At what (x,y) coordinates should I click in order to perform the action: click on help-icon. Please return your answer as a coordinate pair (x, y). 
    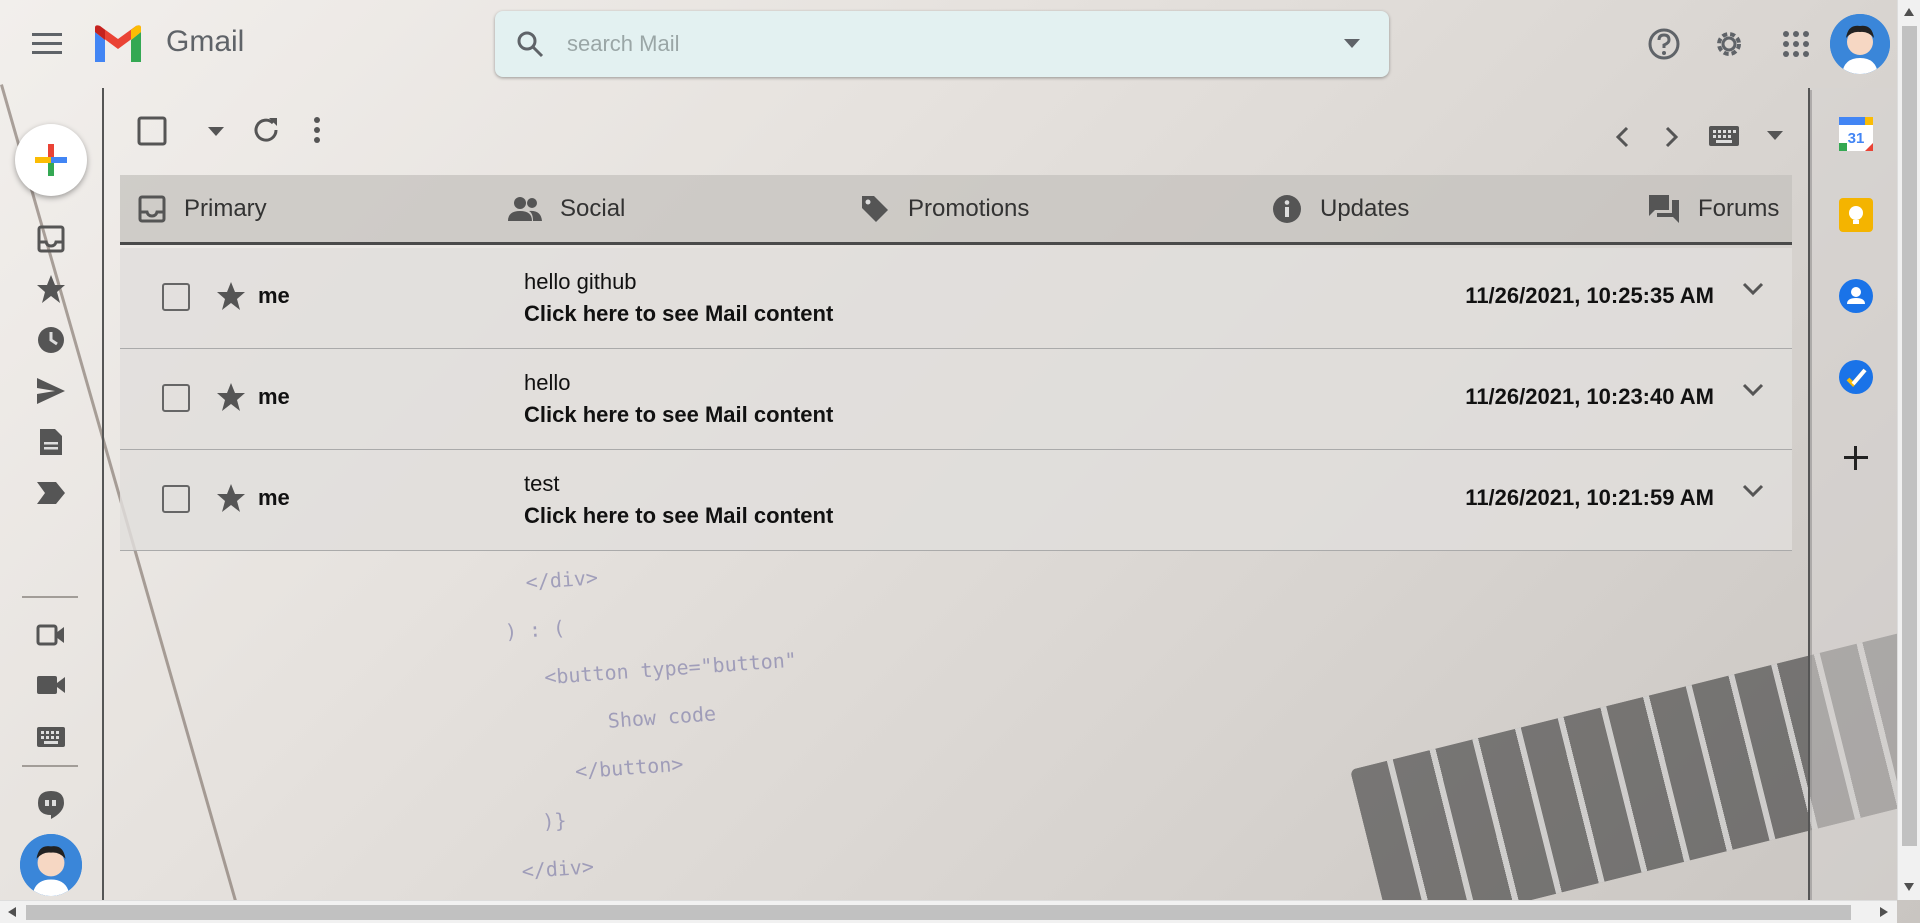
    Looking at the image, I should click on (1664, 44).